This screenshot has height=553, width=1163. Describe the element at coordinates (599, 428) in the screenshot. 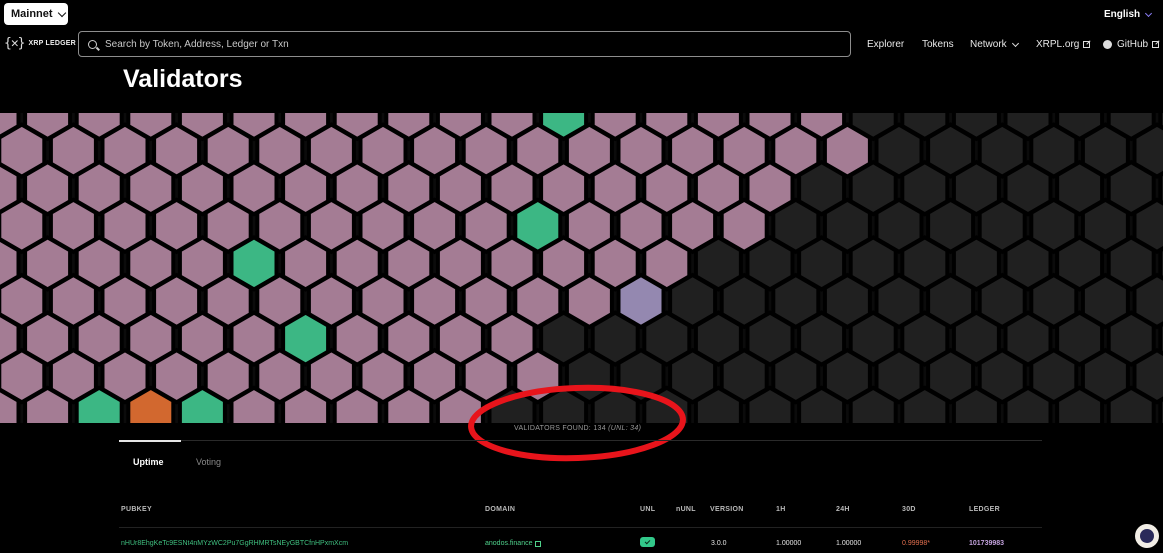

I see `validators-found-count: 134` at that location.